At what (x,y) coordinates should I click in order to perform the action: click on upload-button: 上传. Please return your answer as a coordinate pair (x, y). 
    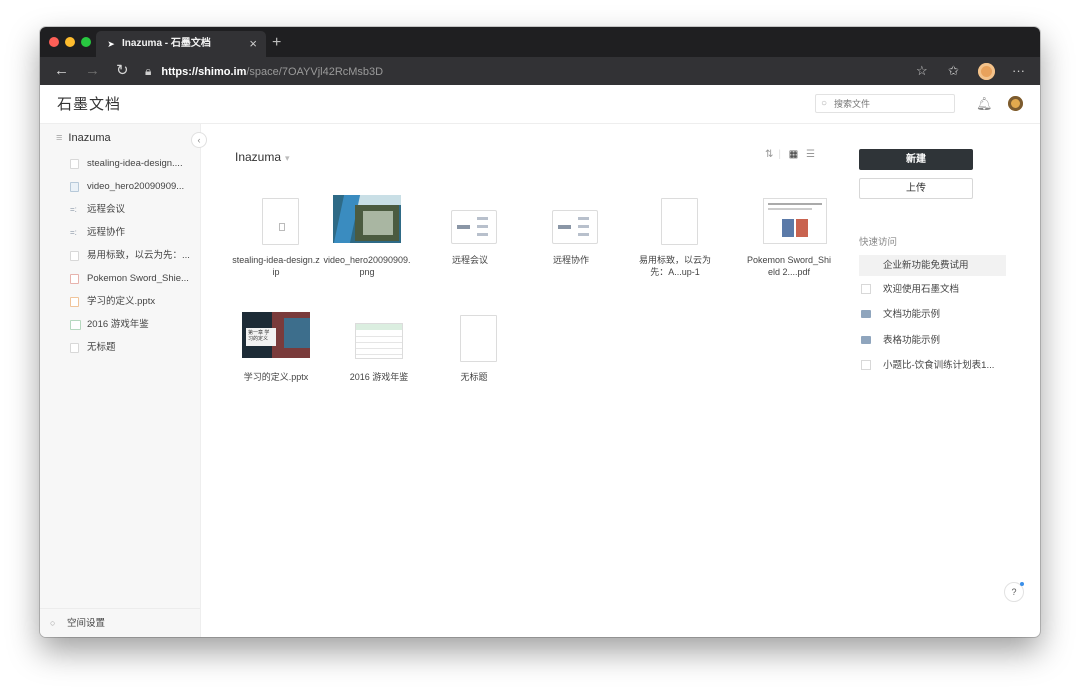
    Looking at the image, I should click on (916, 188).